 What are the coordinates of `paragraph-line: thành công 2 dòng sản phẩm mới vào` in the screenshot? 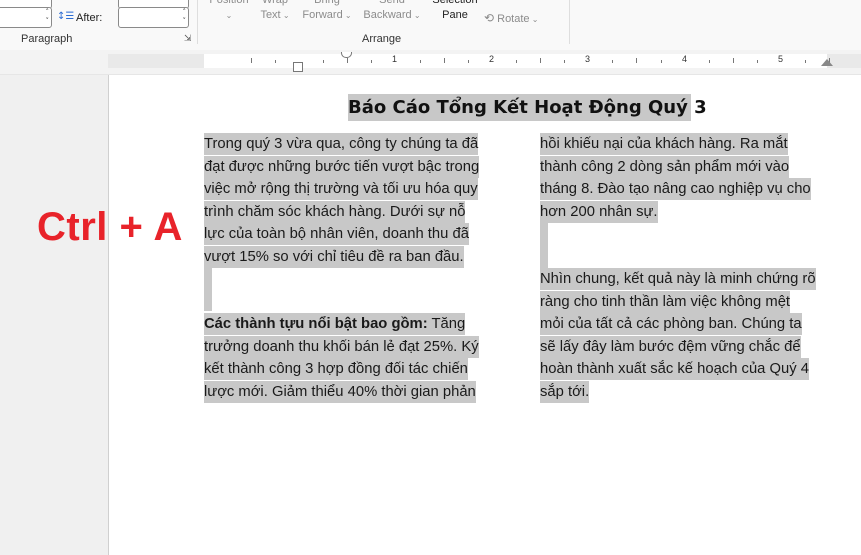 It's located at (665, 167).